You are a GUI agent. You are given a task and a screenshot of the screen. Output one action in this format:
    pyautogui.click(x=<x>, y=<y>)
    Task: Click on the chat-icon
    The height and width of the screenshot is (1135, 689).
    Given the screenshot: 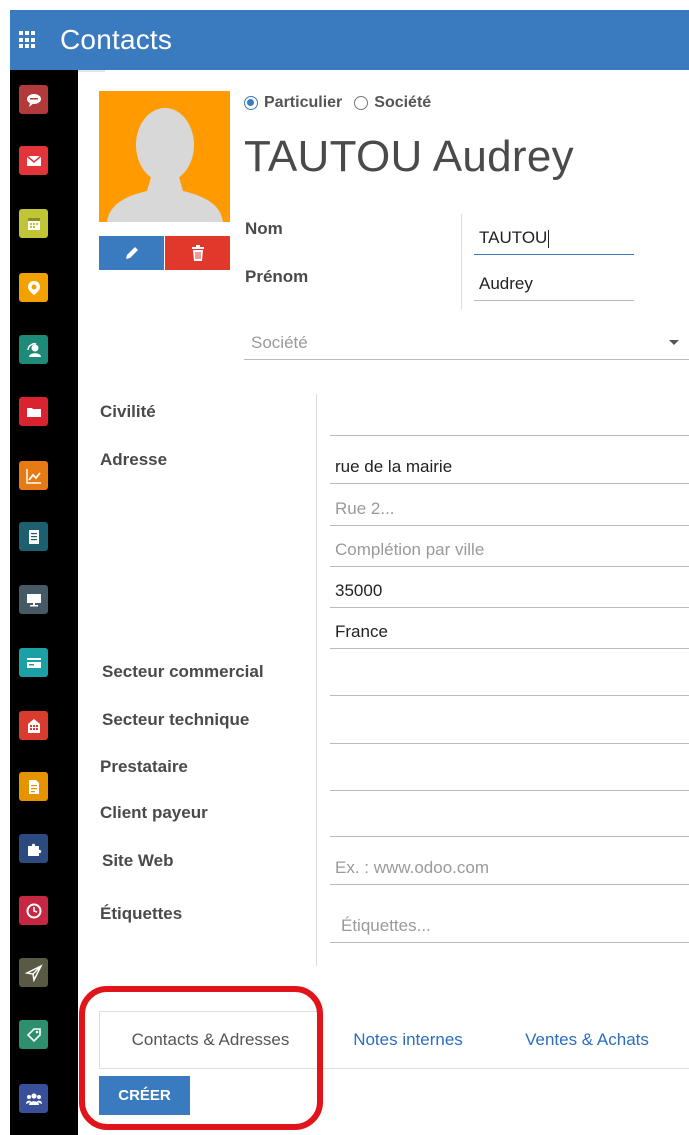 What is the action you would take?
    pyautogui.click(x=33, y=100)
    